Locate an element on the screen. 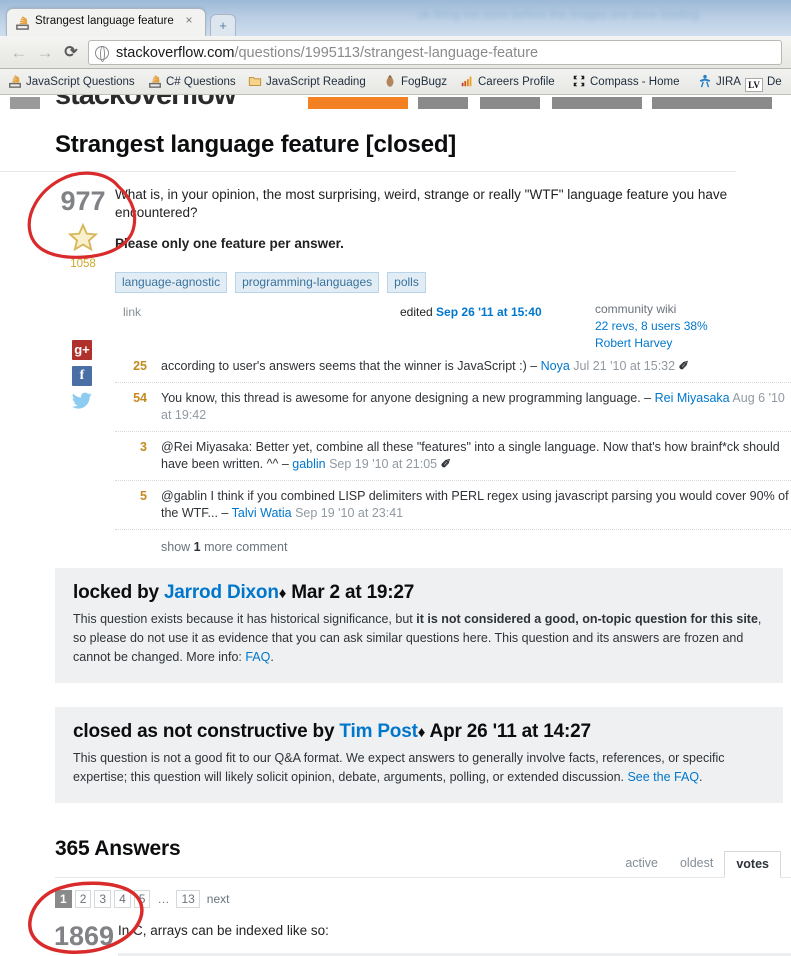 This screenshot has width=791, height=956. show-more-pre: show is located at coordinates (177, 547).